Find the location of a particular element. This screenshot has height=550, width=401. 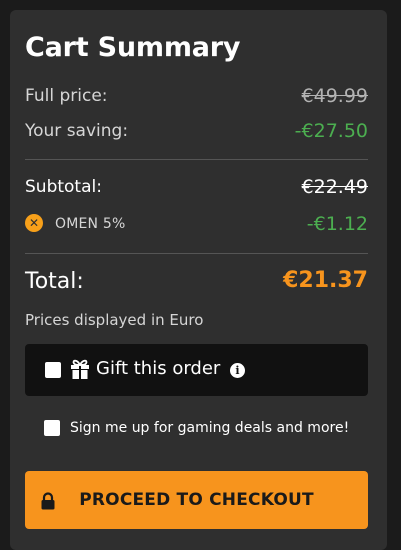

currency-note: Prices displayed in Euro is located at coordinates (114, 320).